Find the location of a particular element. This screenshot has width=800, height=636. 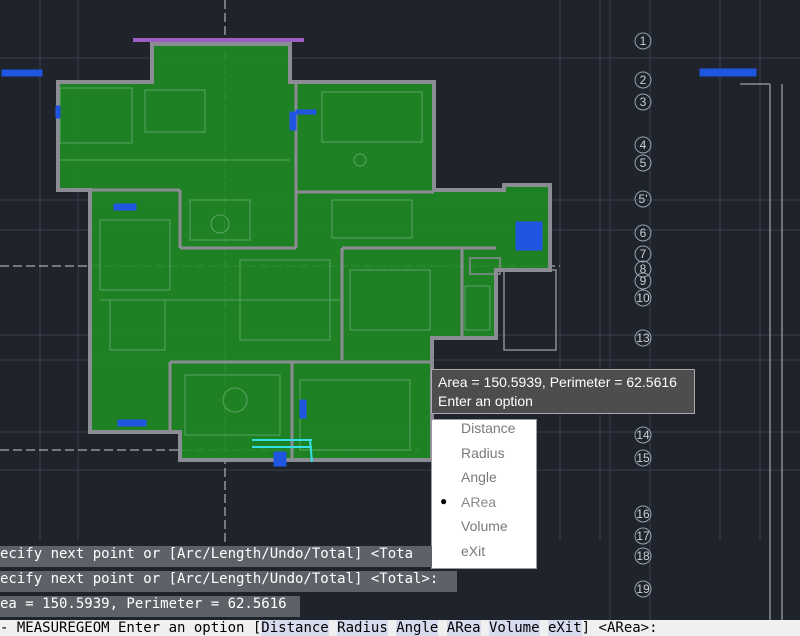

prompt-option-area: ARea is located at coordinates (463, 628).